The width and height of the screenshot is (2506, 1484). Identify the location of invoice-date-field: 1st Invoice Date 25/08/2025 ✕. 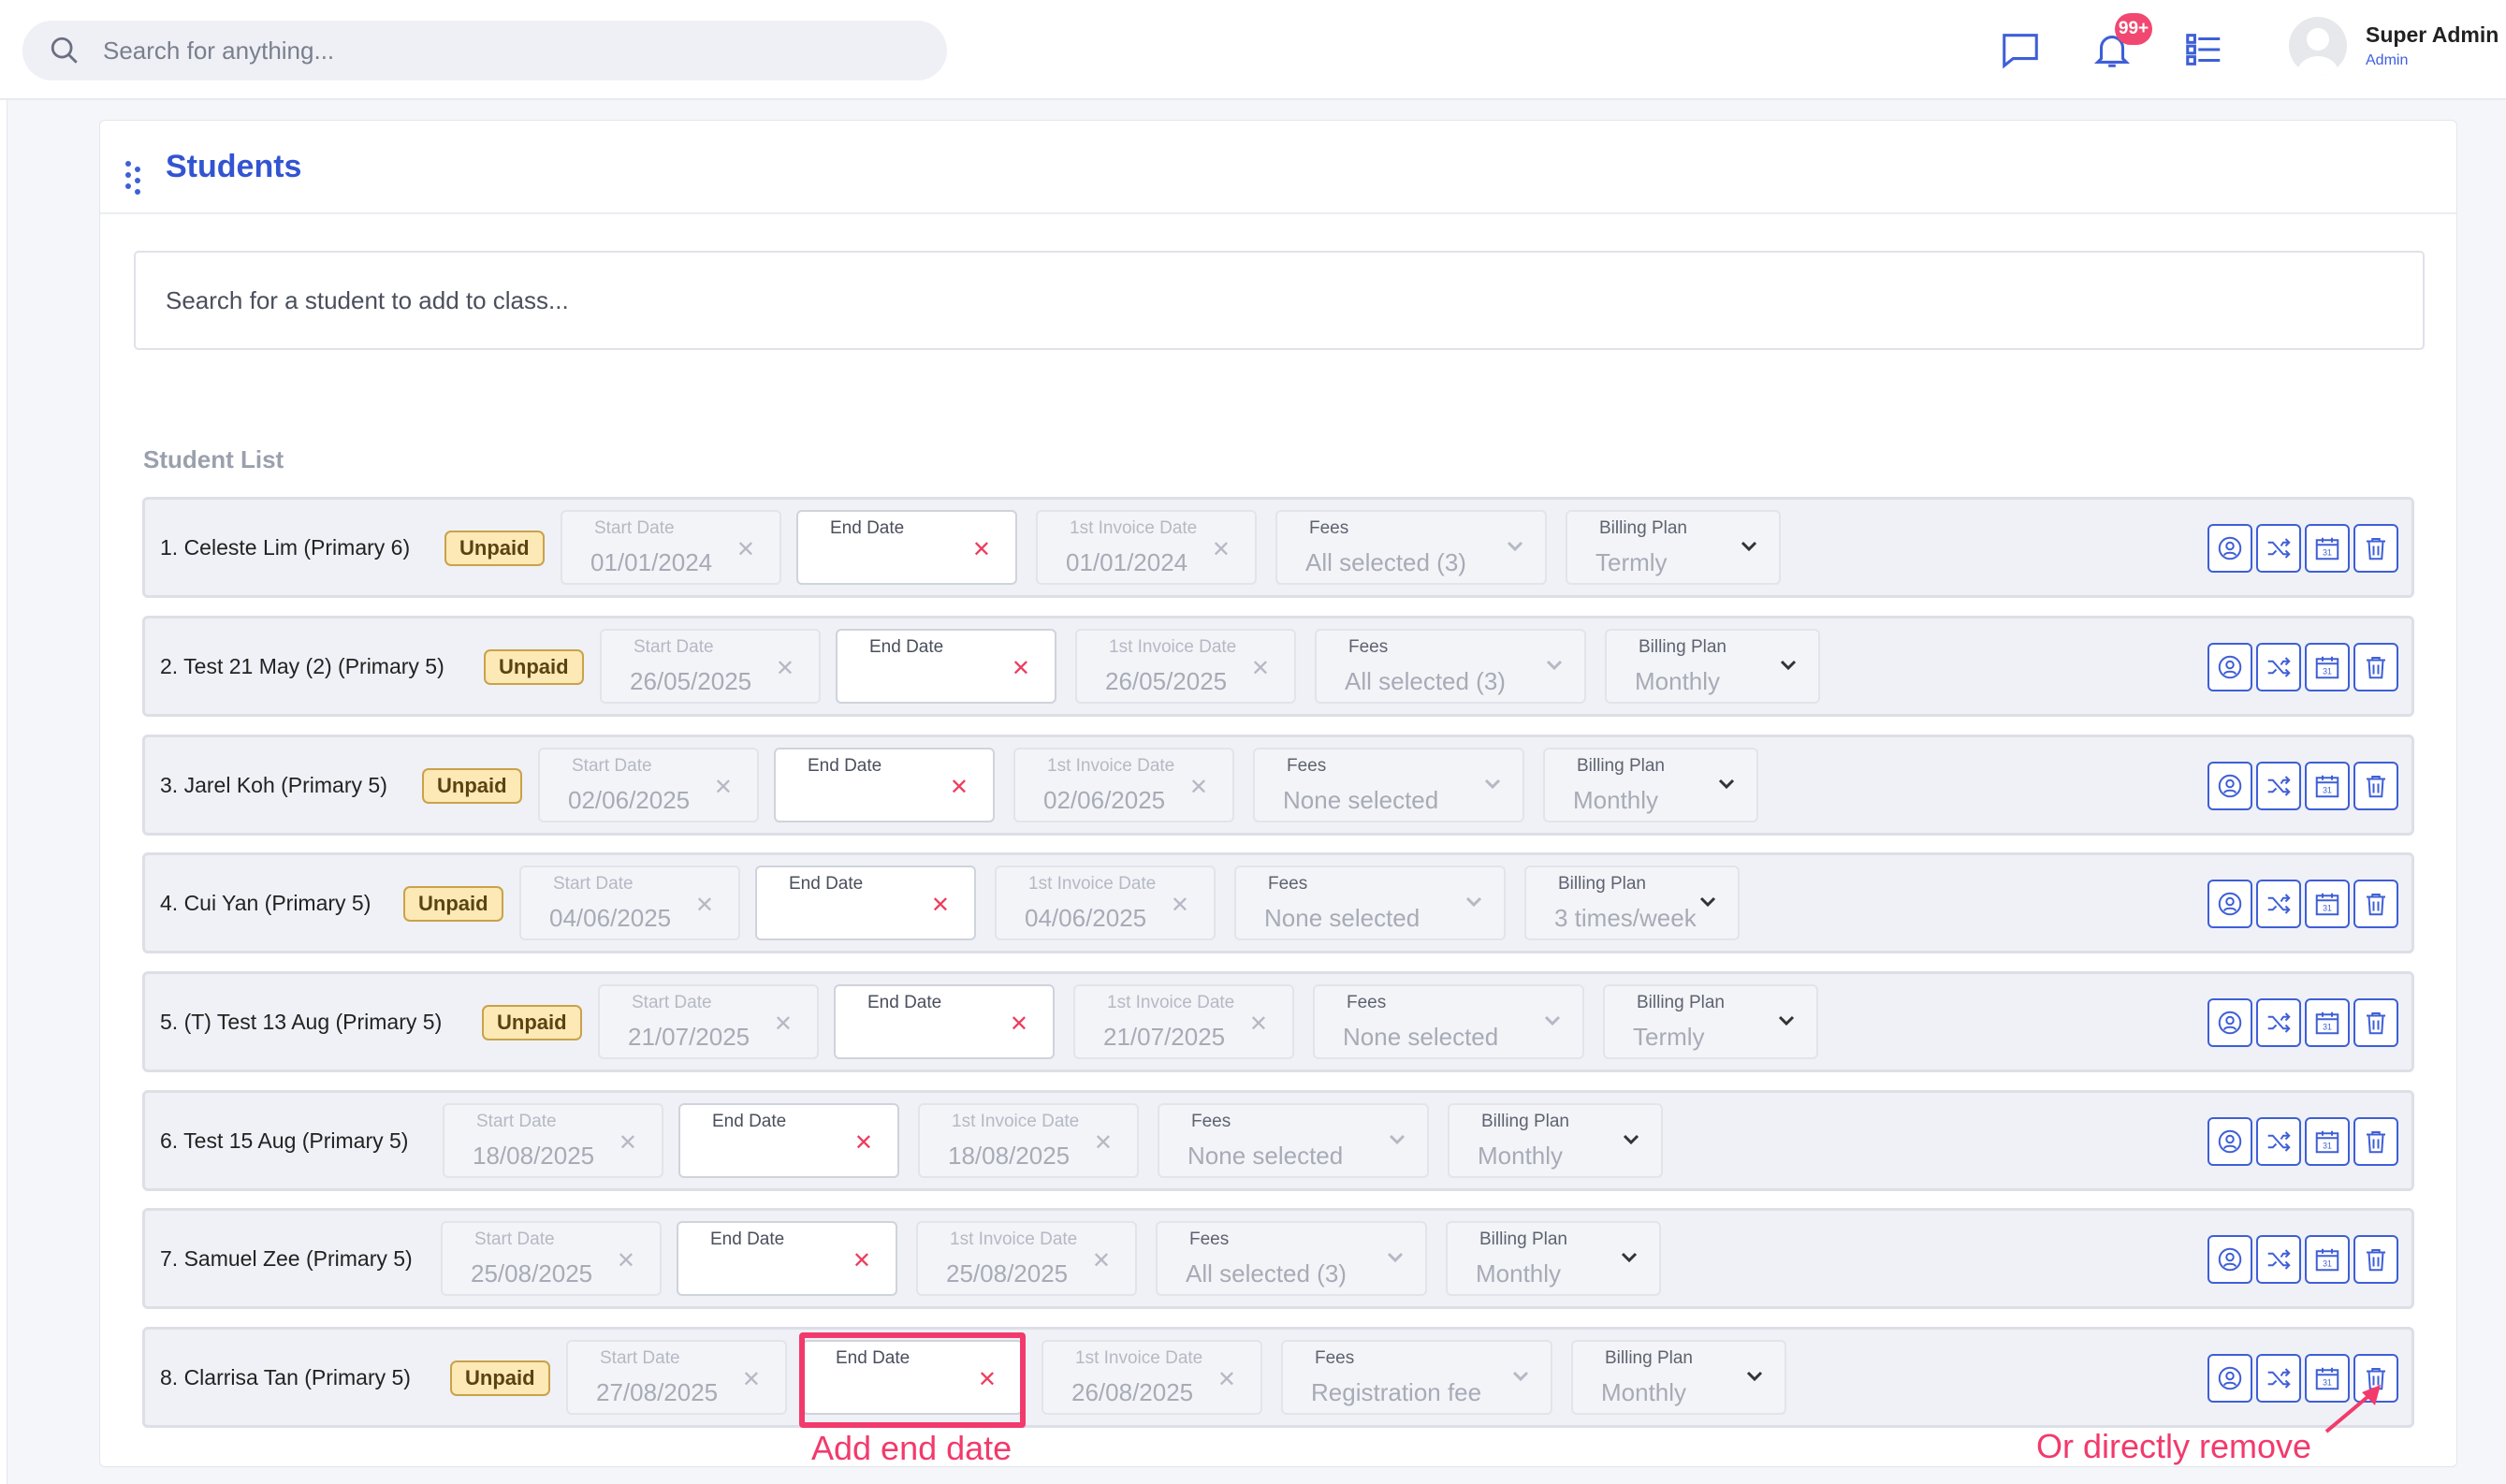
(1026, 1258).